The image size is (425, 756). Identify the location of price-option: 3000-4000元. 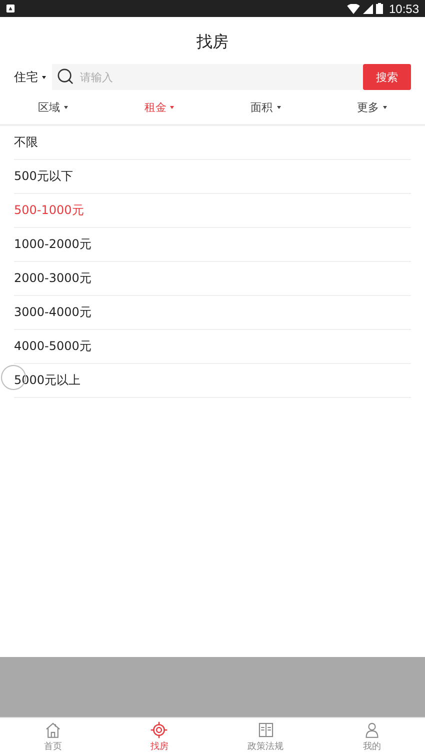
(212, 313).